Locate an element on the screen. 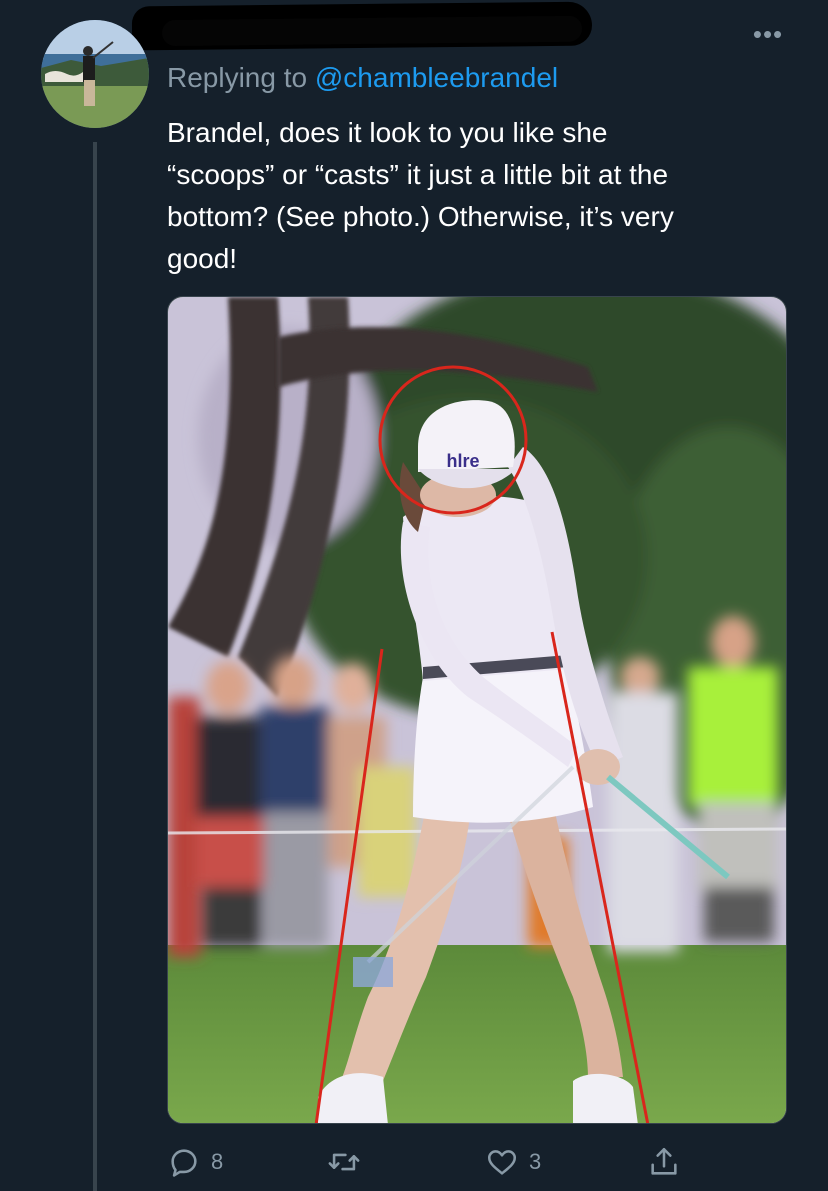 This screenshot has width=828, height=1191. reply-bubble-icon is located at coordinates (184, 1163).